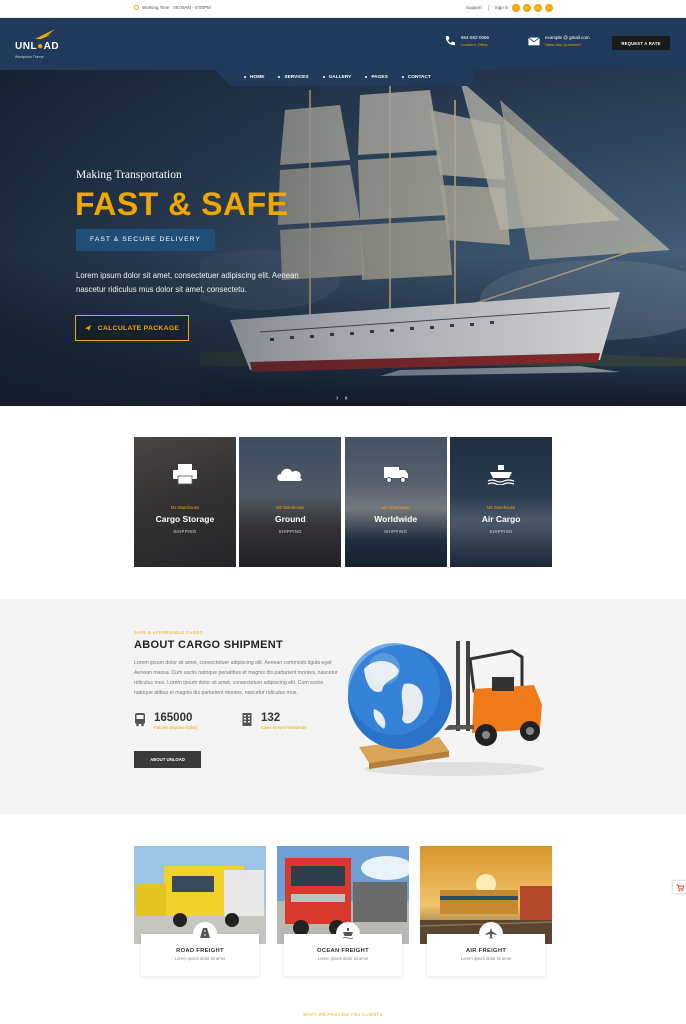 Image resolution: width=686 pixels, height=1024 pixels. Describe the element at coordinates (208, 645) in the screenshot. I see `about-title: ABOUT CARGO SHIPMENT` at that location.